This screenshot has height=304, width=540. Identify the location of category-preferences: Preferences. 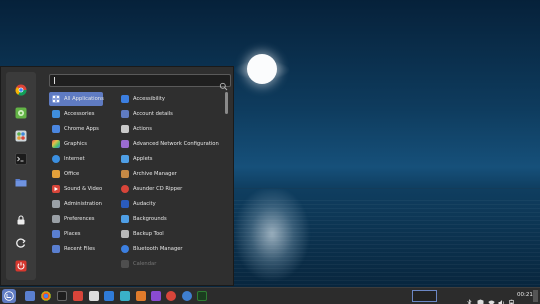
(76, 219).